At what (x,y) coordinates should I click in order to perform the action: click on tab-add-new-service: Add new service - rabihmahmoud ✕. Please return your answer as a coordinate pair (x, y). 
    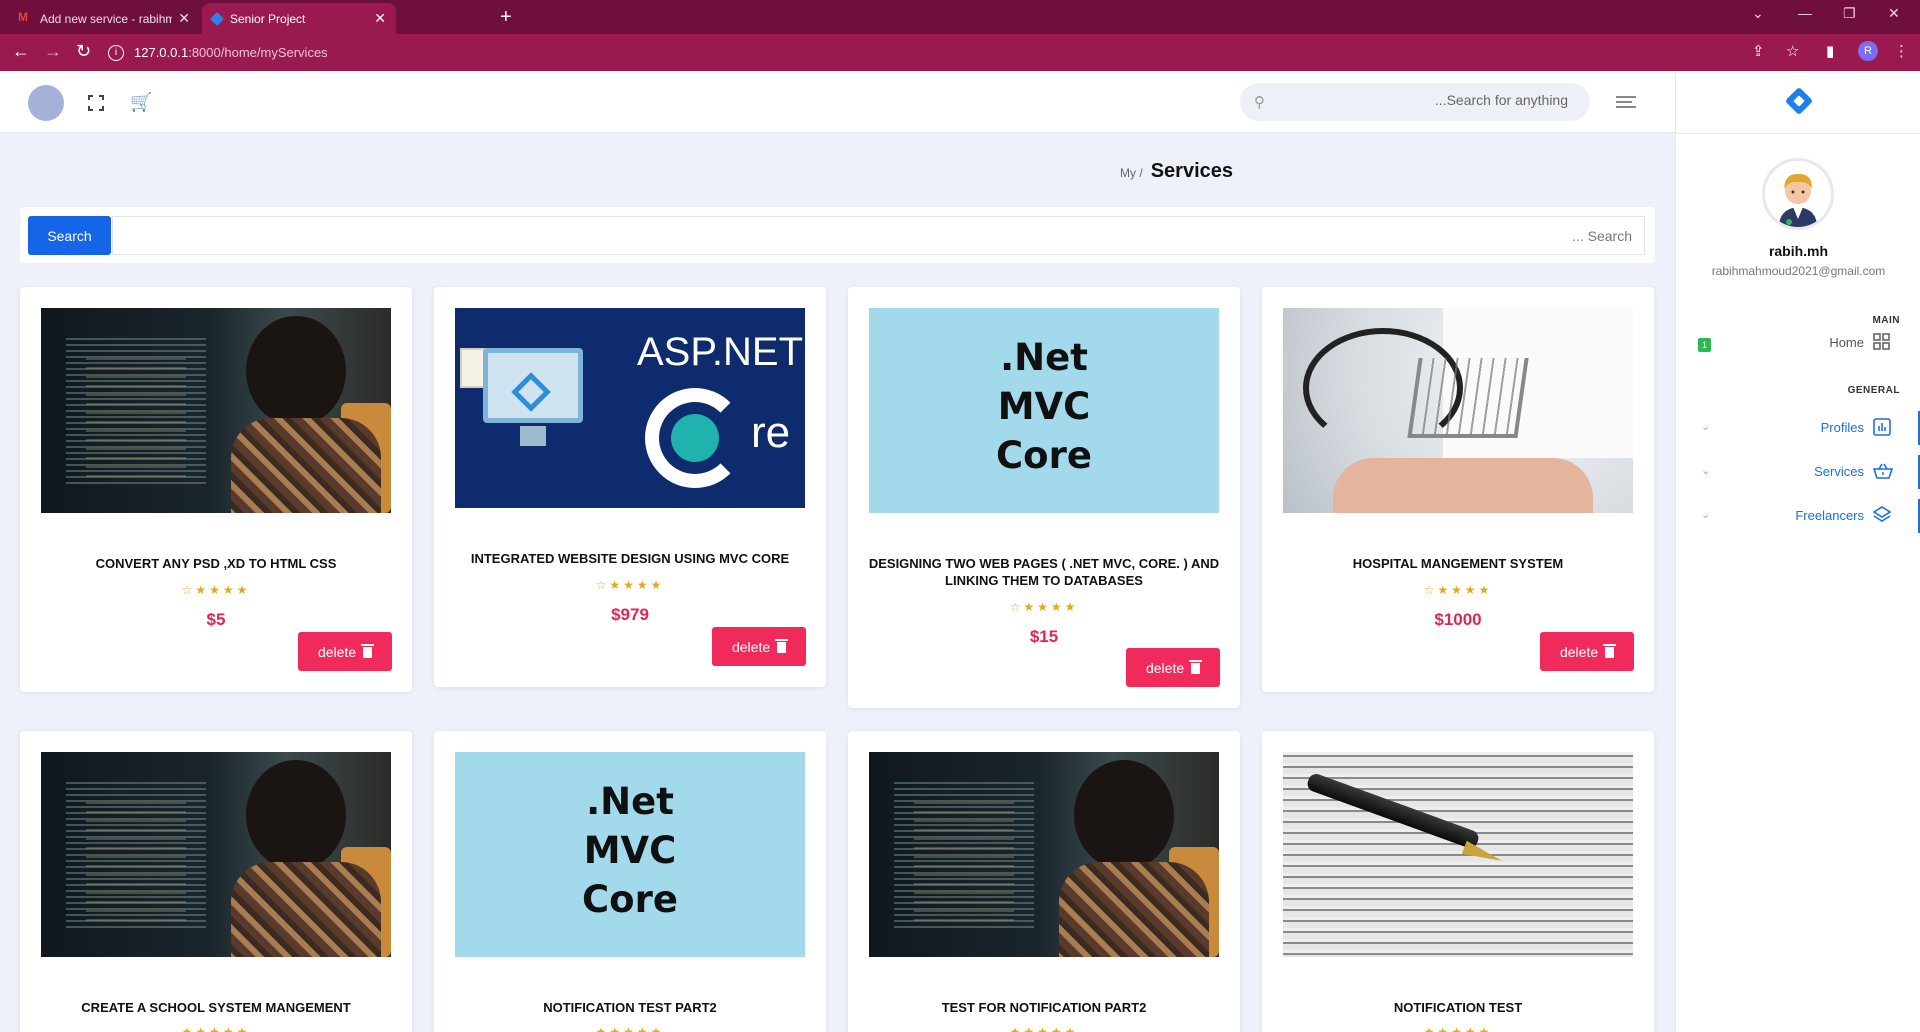
    Looking at the image, I should click on (104, 18).